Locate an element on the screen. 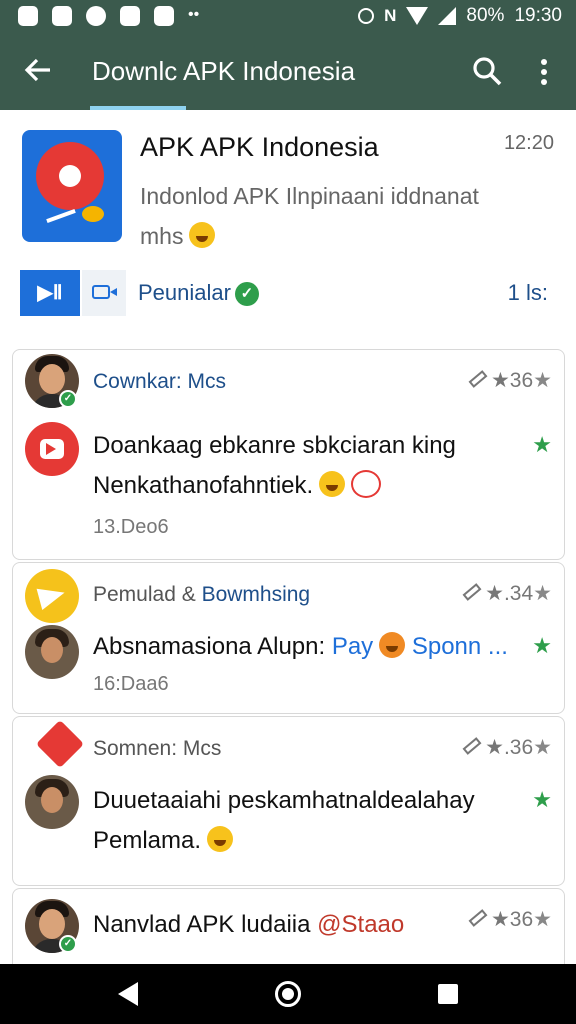 Image resolution: width=576 pixels, height=1024 pixels. record-icon is located at coordinates (96, 16).